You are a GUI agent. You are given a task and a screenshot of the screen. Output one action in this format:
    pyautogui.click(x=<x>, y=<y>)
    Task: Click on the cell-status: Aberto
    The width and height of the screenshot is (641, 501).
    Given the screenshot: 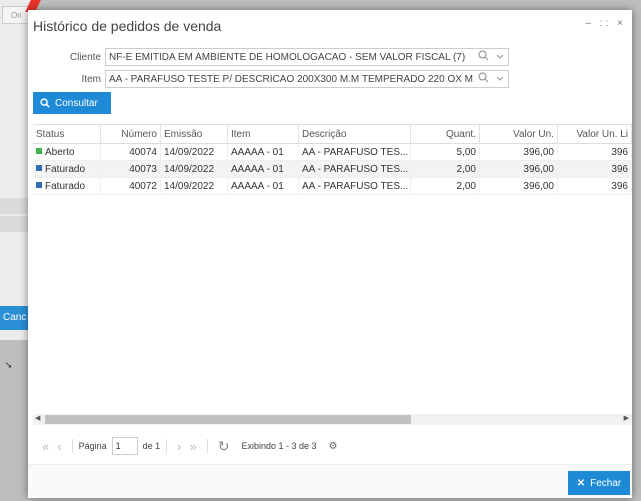 What is the action you would take?
    pyautogui.click(x=67, y=152)
    